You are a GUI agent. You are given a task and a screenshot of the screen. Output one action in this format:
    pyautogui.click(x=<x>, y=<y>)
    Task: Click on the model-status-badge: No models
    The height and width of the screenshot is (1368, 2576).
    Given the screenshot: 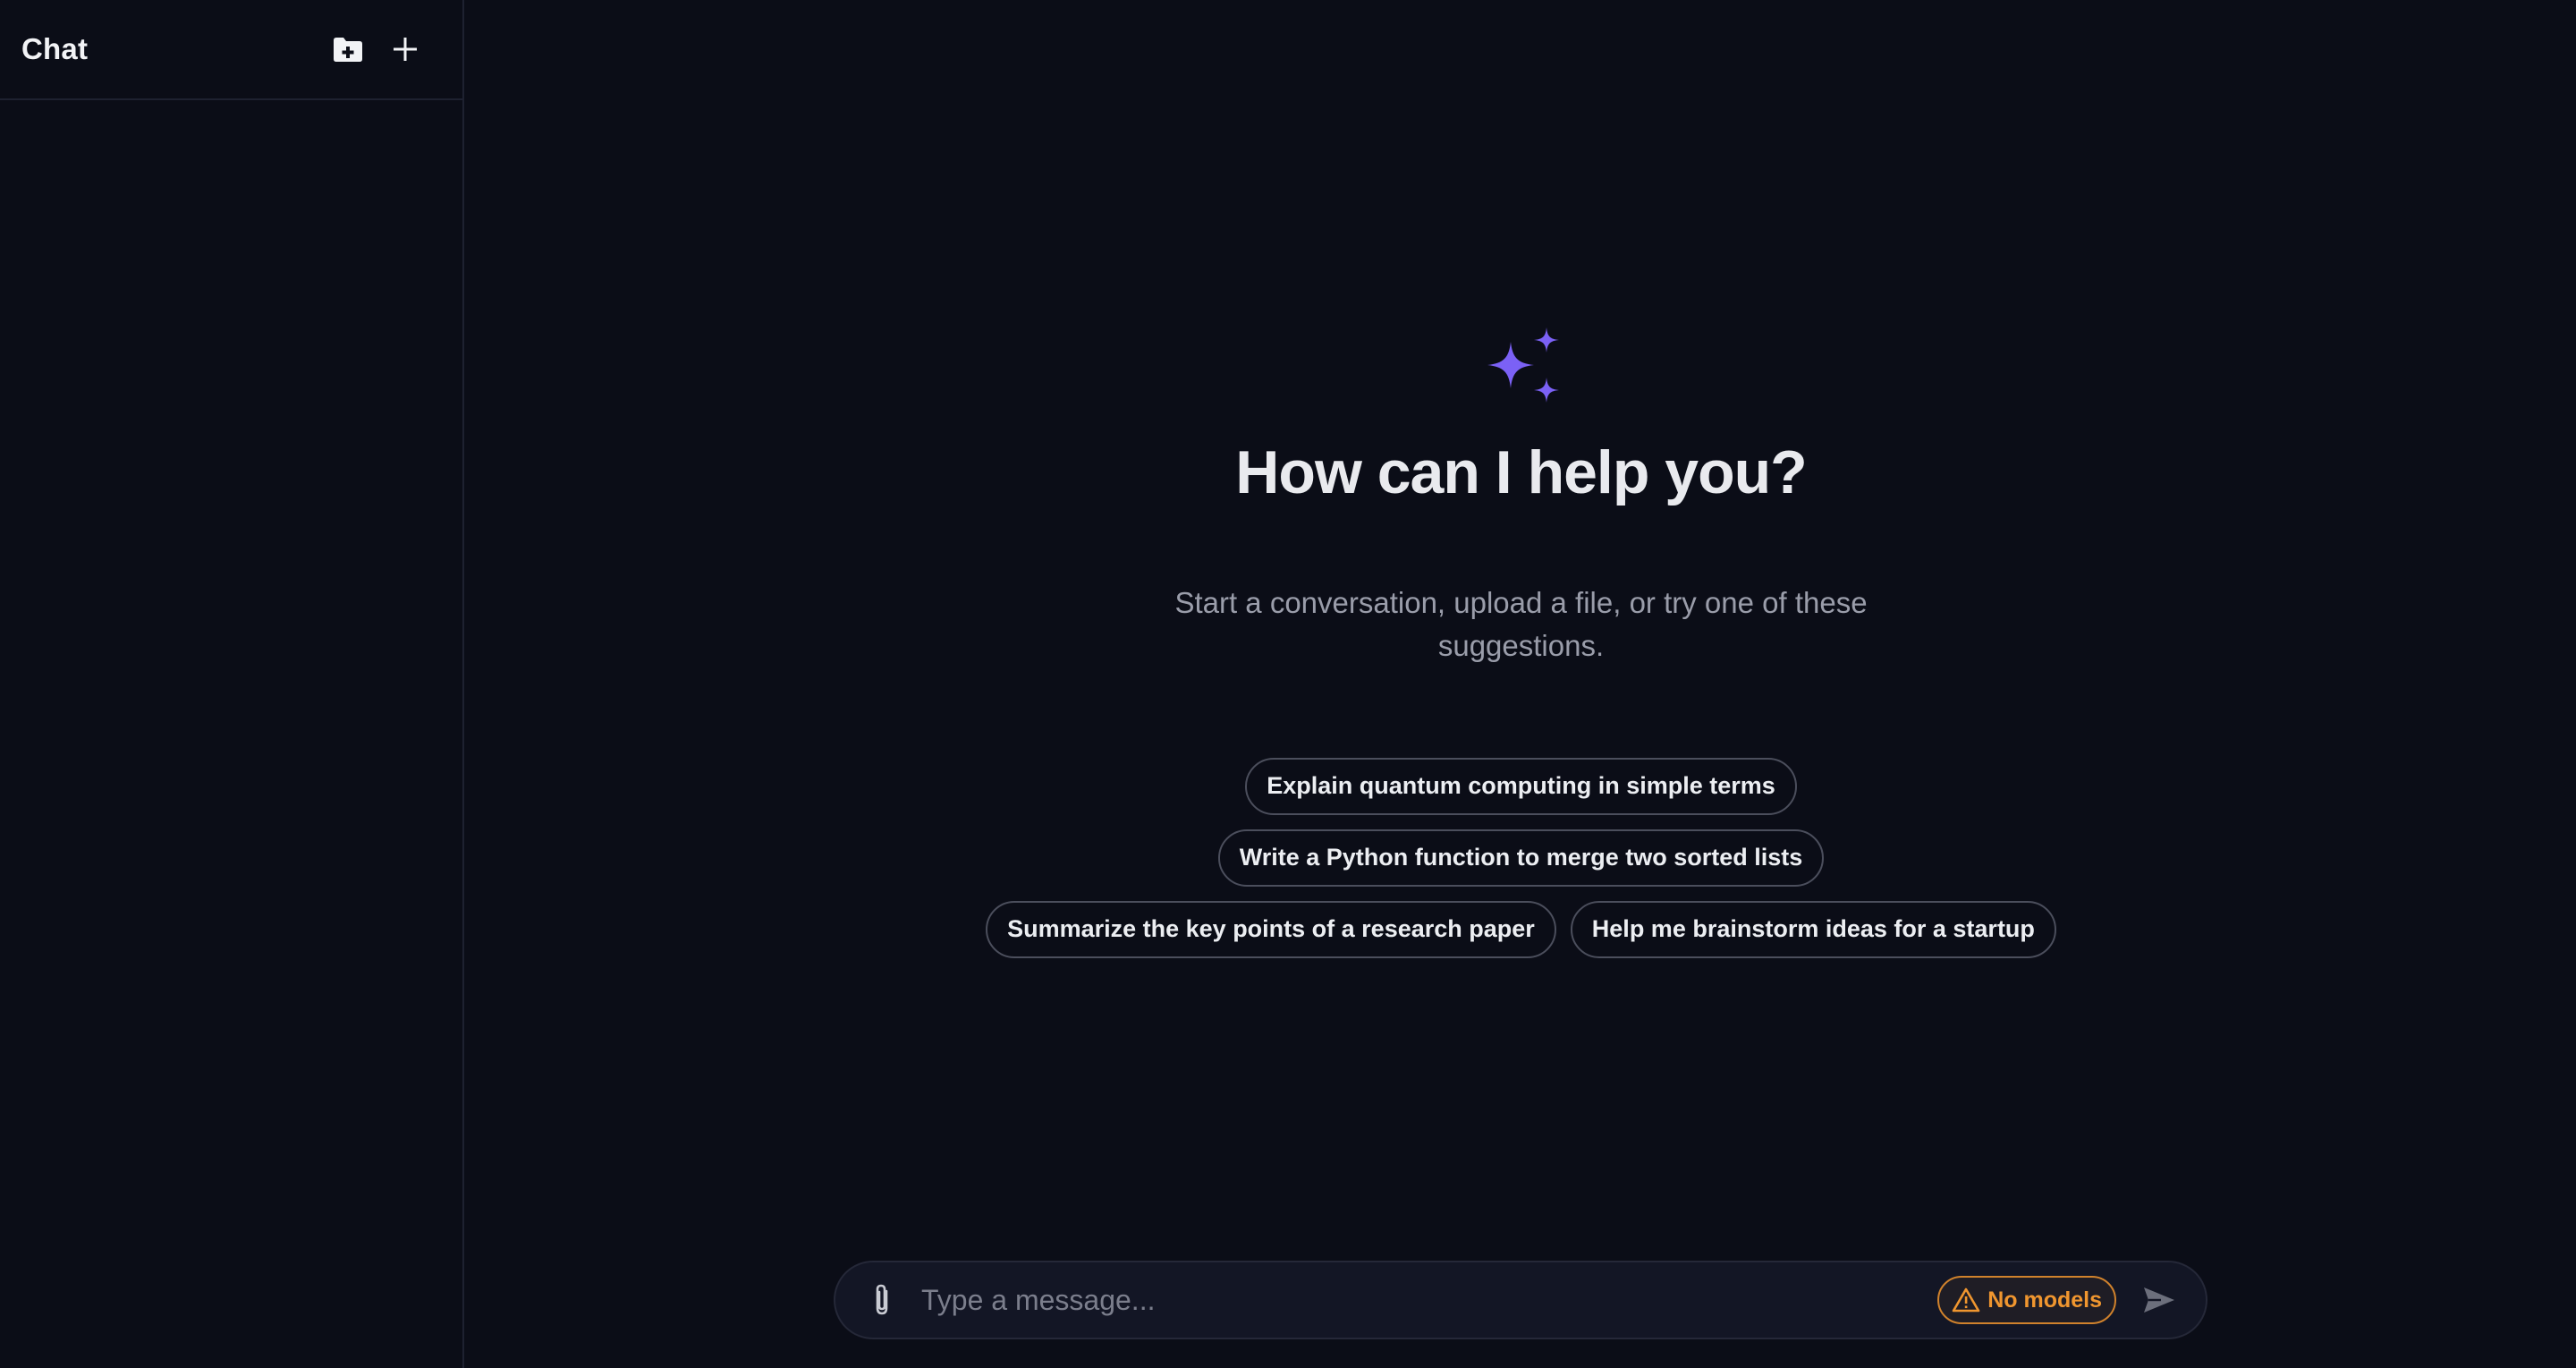 What is the action you would take?
    pyautogui.click(x=2026, y=1300)
    